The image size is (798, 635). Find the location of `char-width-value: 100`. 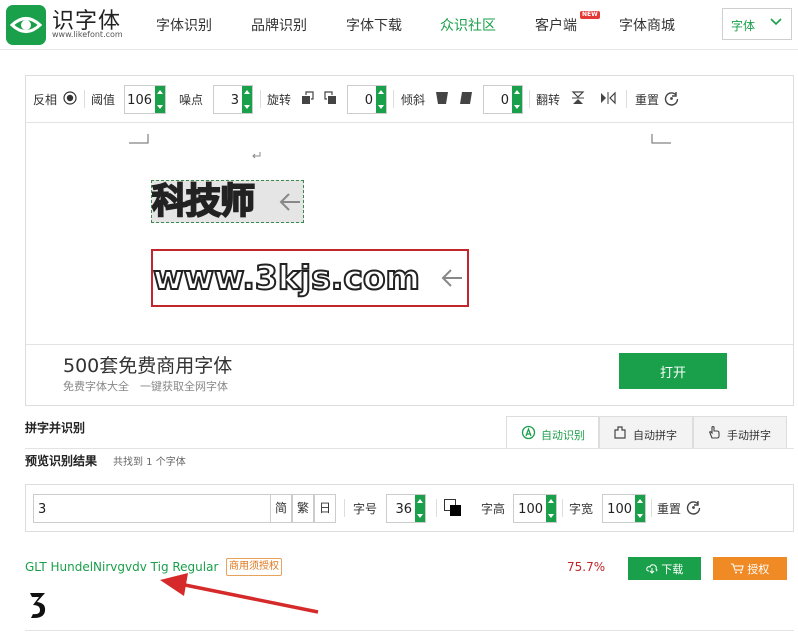

char-width-value: 100 is located at coordinates (619, 509).